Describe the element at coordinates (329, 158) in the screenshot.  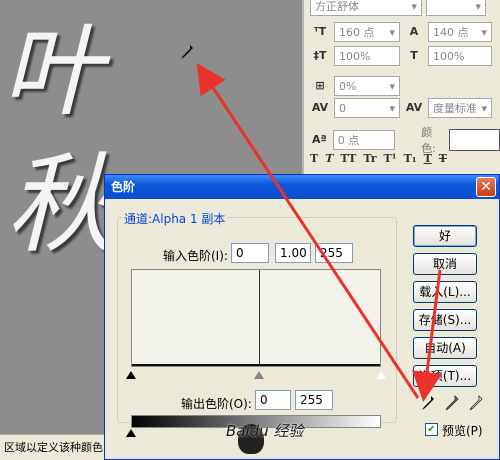
I see `style-faux-italic: T` at that location.